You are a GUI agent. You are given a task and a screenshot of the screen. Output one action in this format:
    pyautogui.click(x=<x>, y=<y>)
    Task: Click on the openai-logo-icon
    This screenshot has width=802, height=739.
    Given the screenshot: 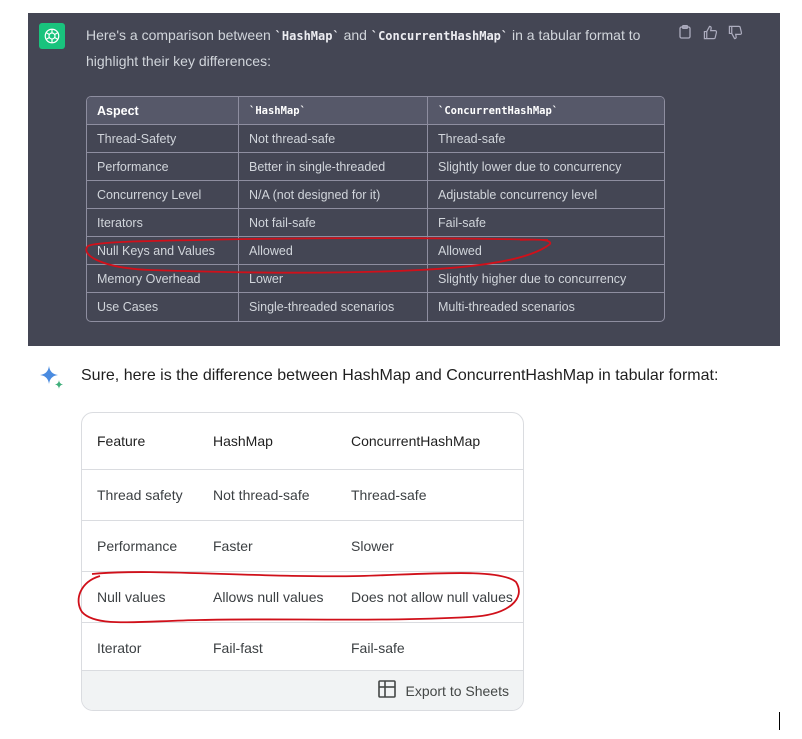 What is the action you would take?
    pyautogui.click(x=52, y=36)
    